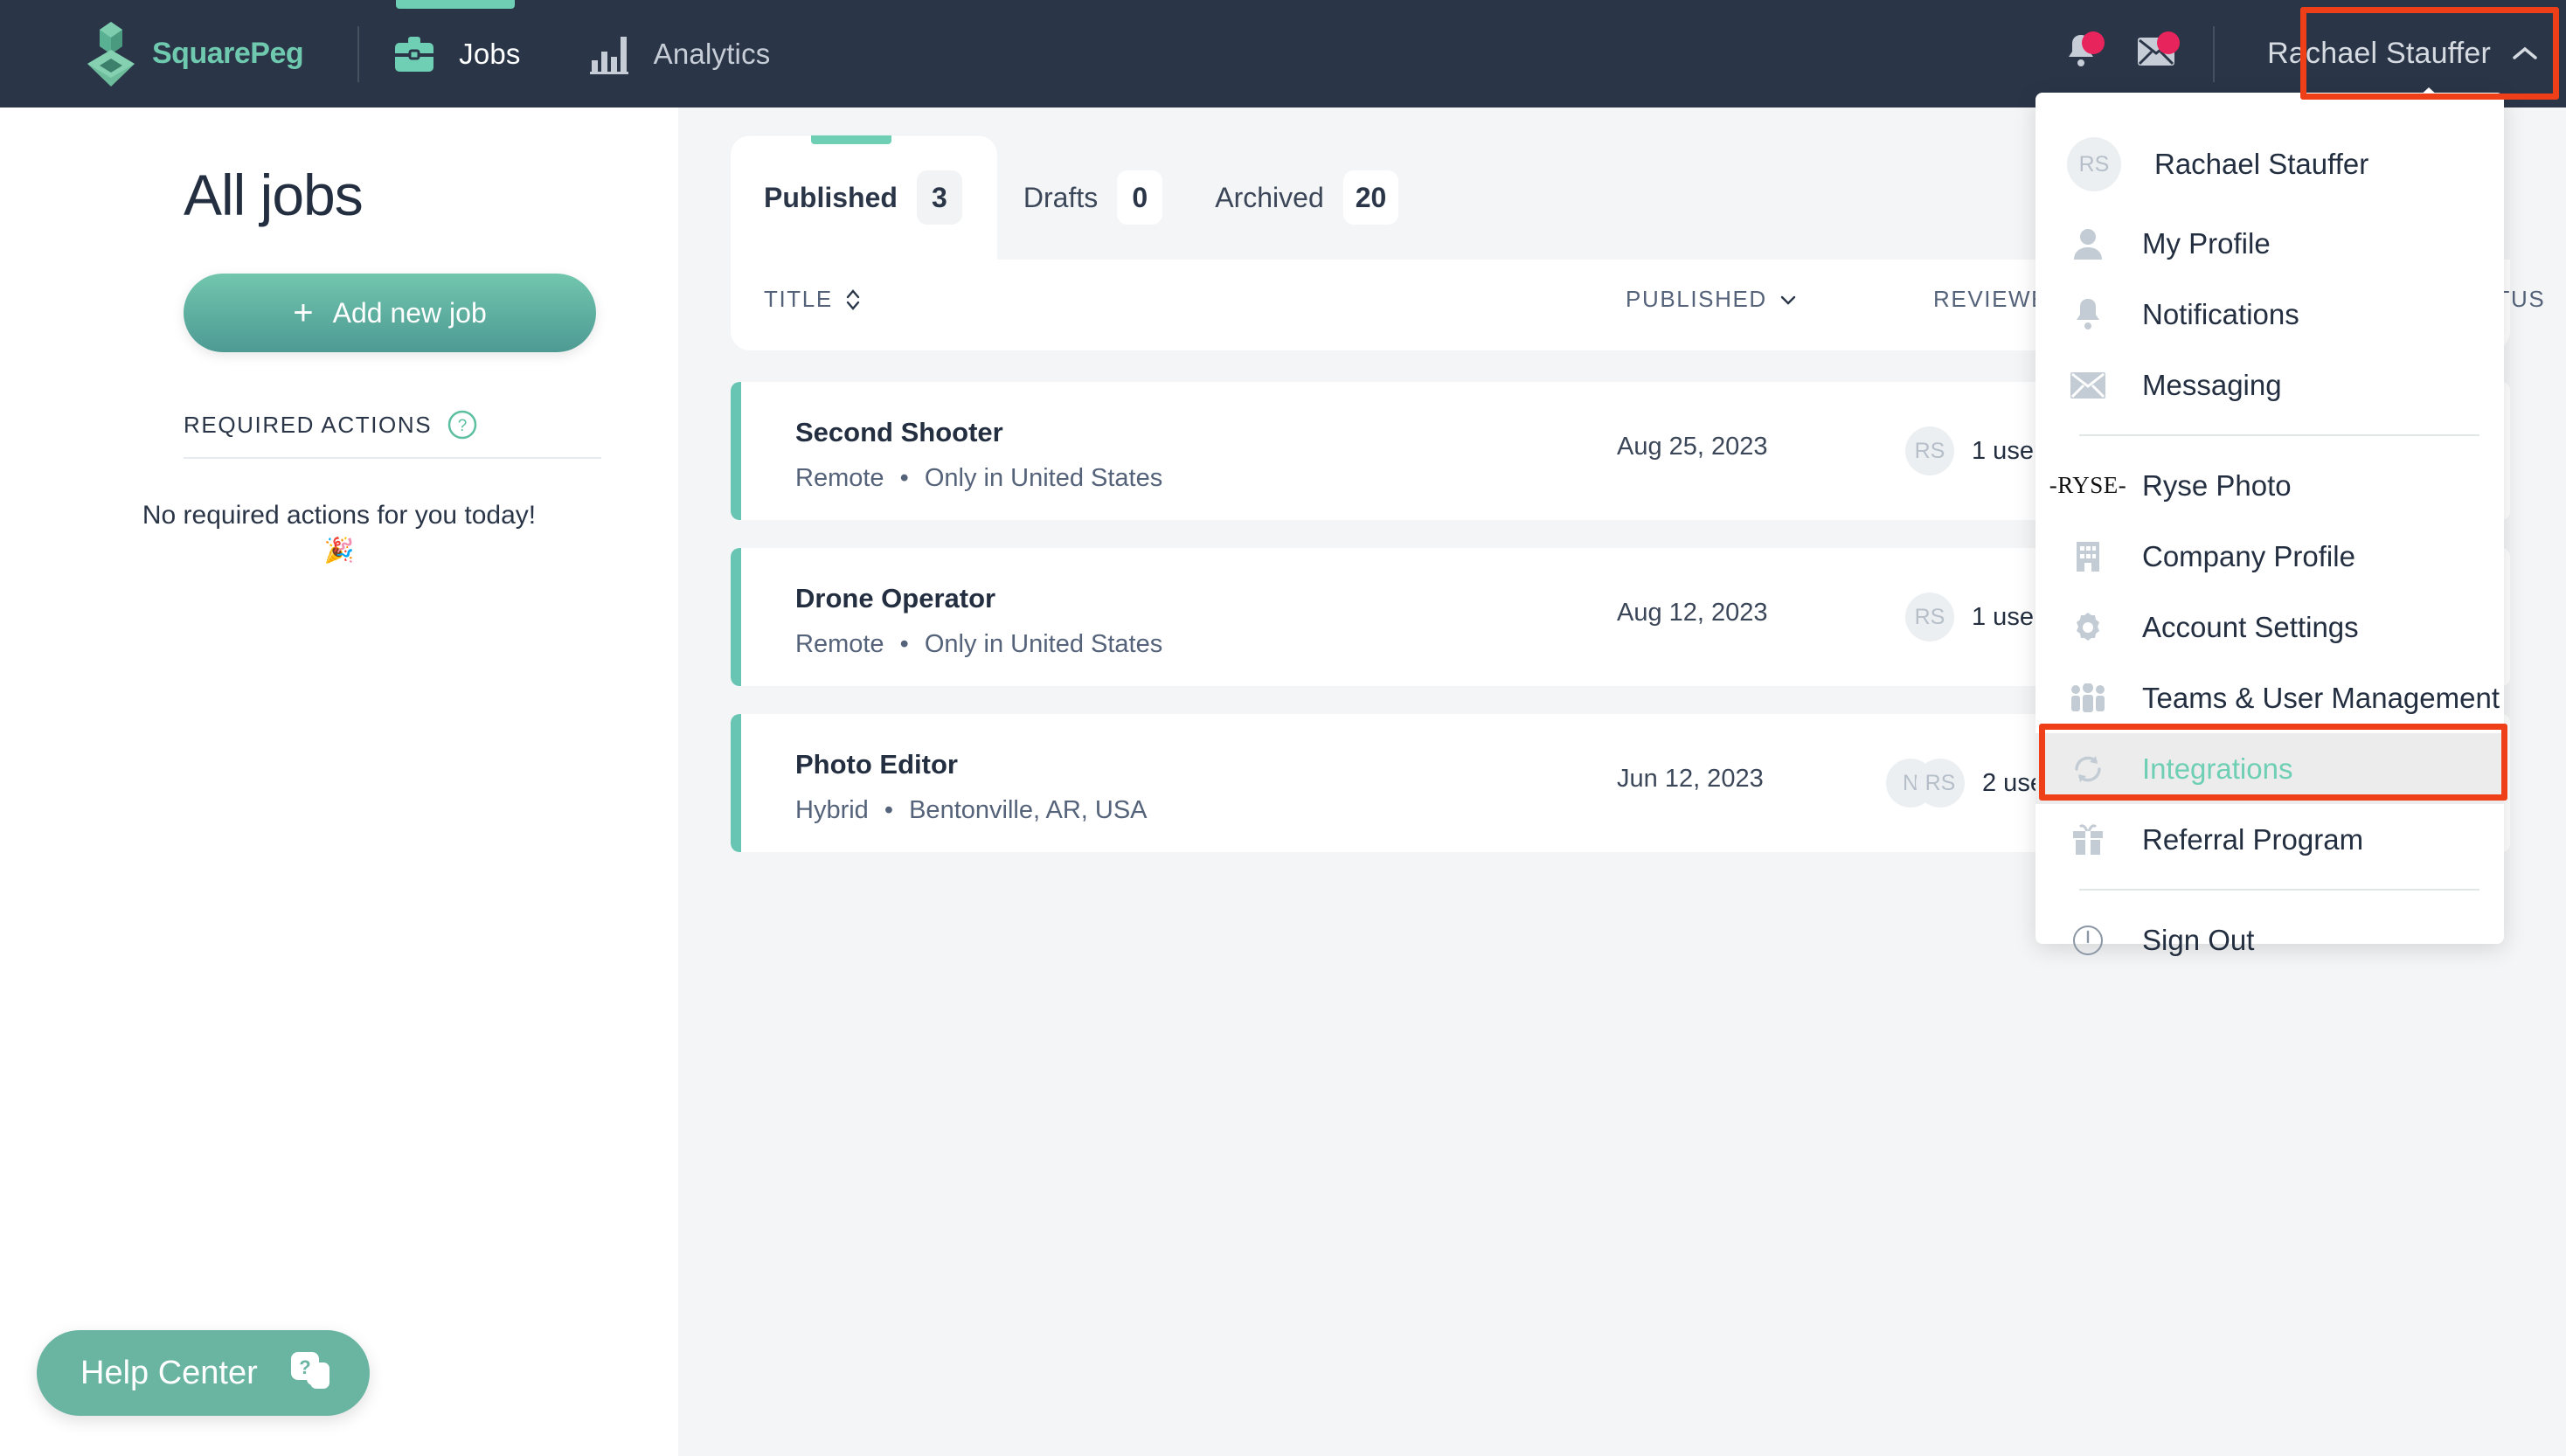 This screenshot has height=1456, width=2566. I want to click on avatar-stack: N RS, so click(1926, 783).